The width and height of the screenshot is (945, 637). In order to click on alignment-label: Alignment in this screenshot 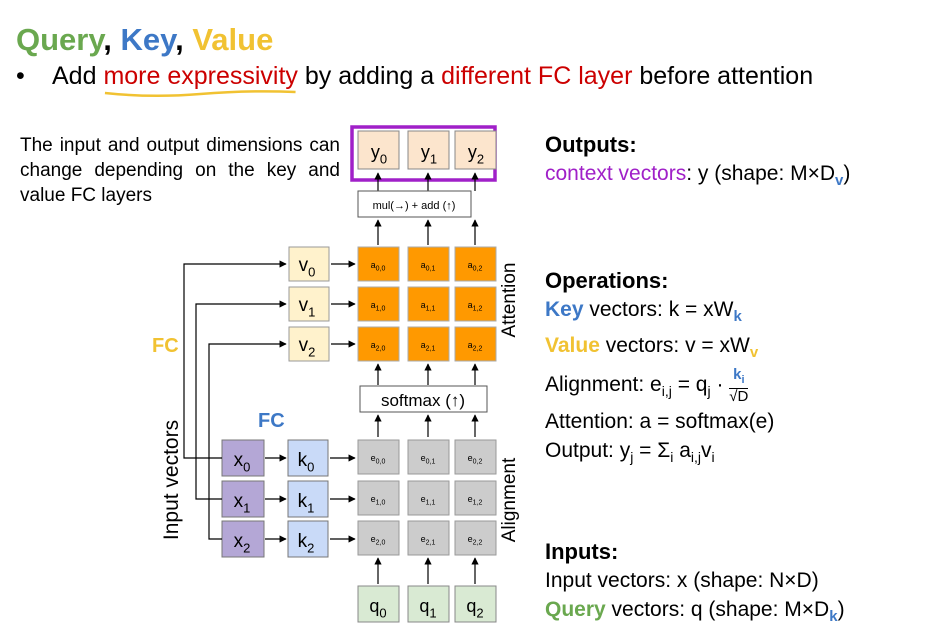, I will do `click(509, 499)`.